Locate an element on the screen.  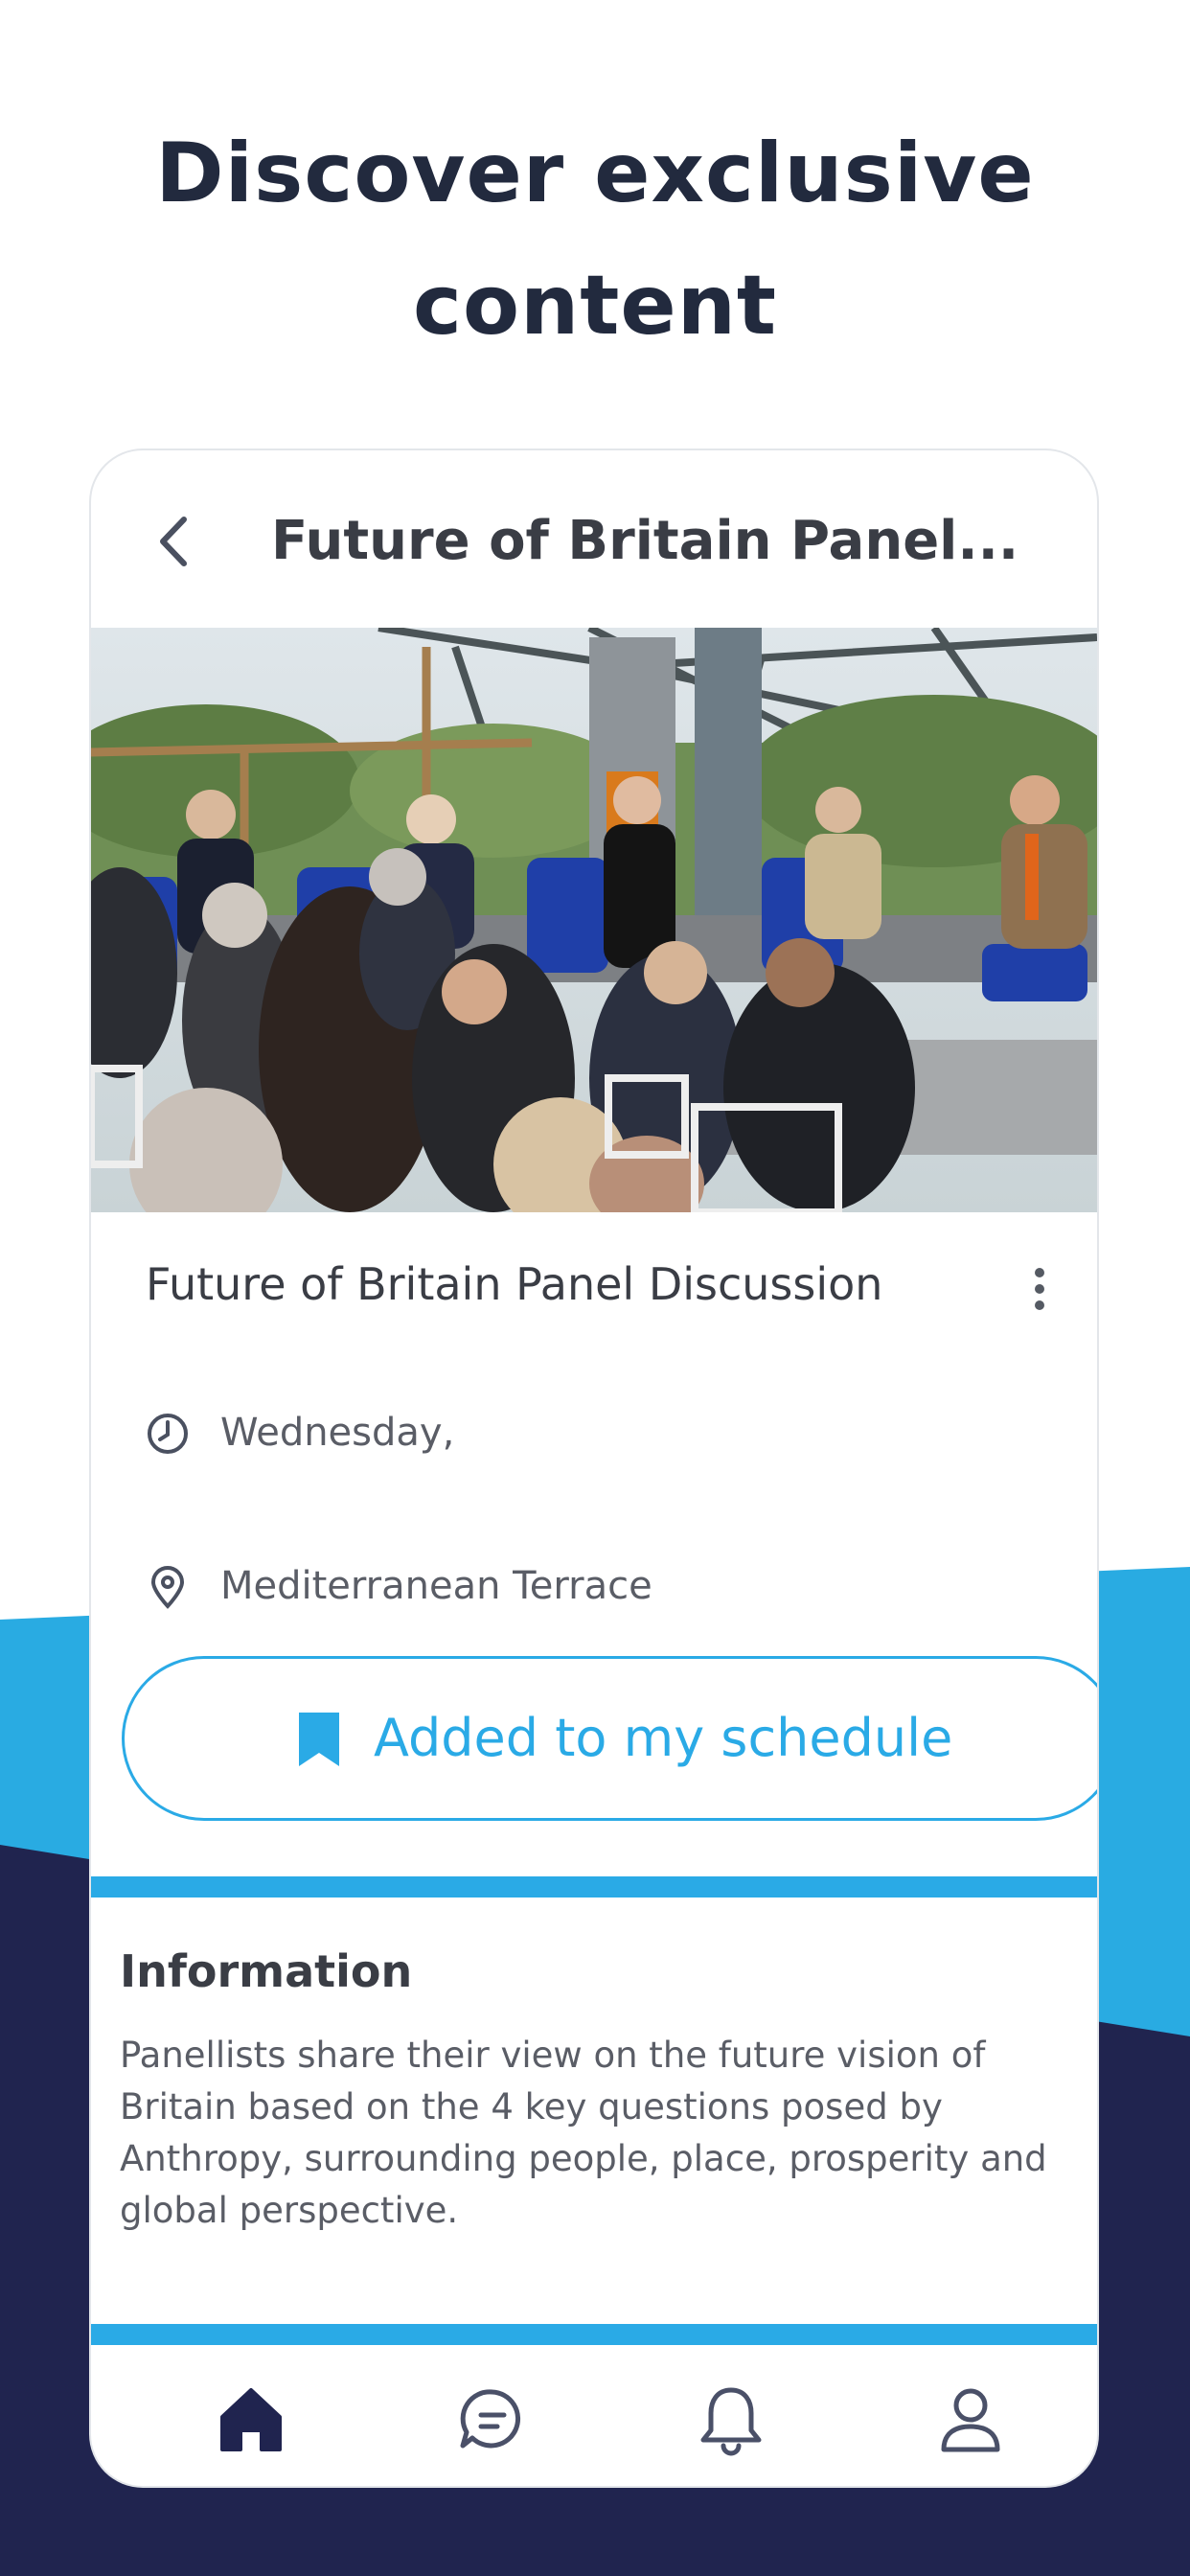
chat-icon is located at coordinates (491, 2419).